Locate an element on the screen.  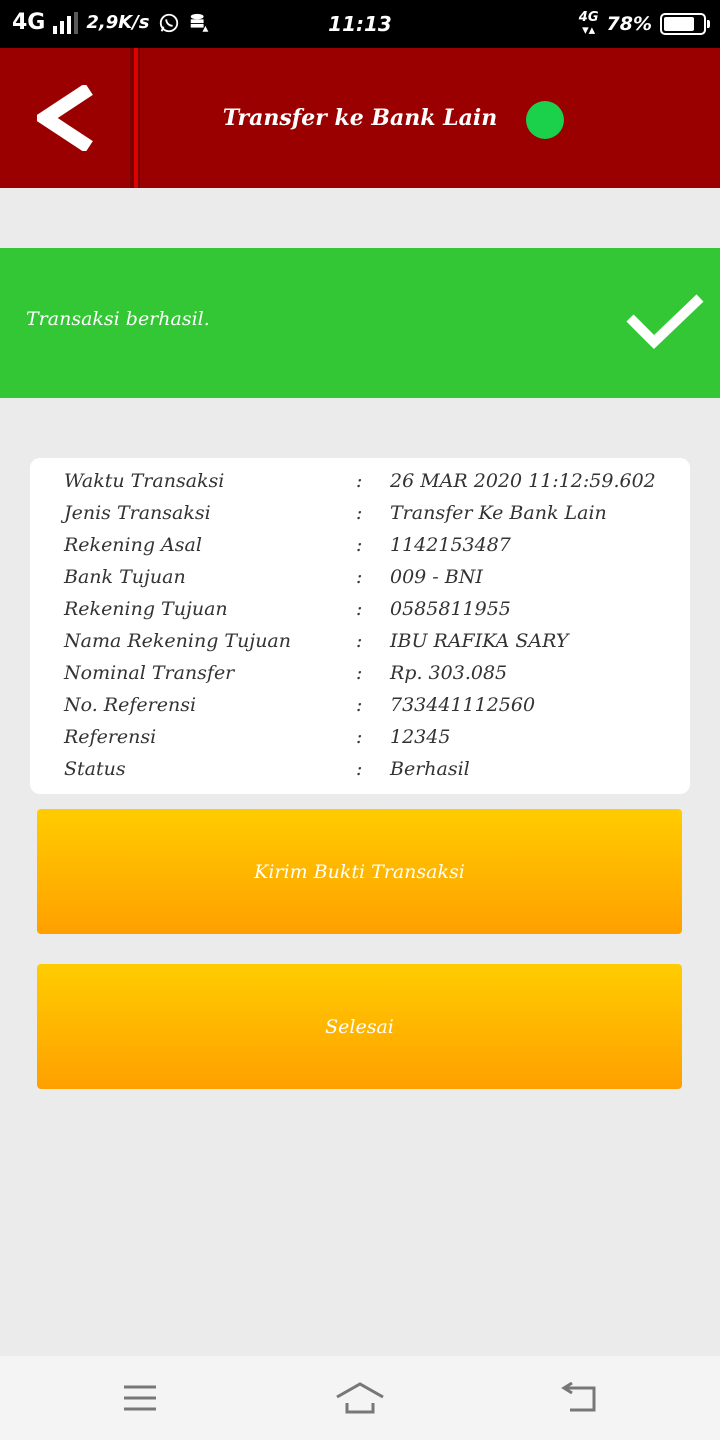
success-message: Transaksi berhasil. is located at coordinates (118, 319).